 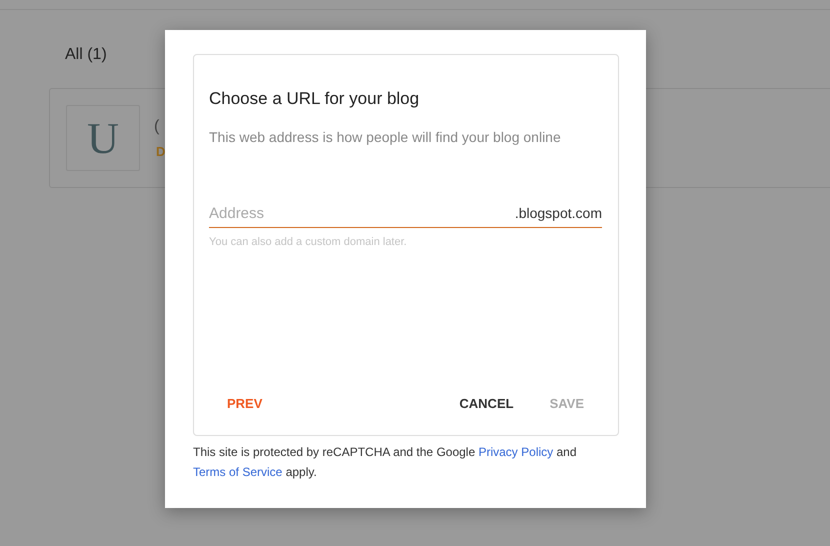 I want to click on blog-status: D, so click(x=161, y=151).